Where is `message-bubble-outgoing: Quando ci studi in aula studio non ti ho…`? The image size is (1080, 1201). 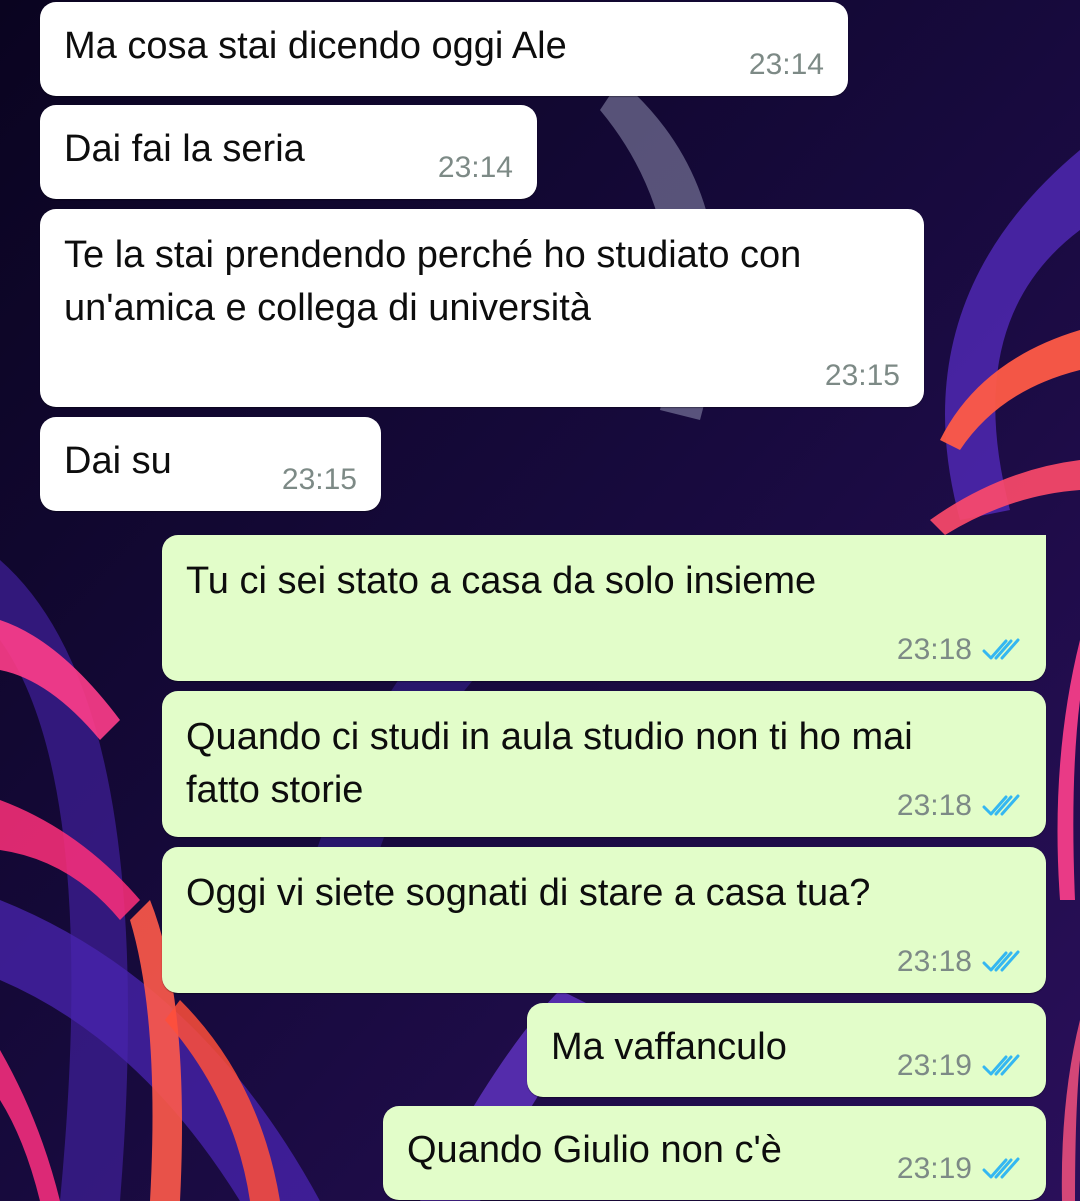 message-bubble-outgoing: Quando ci studi in aula studio non ti ho… is located at coordinates (604, 764).